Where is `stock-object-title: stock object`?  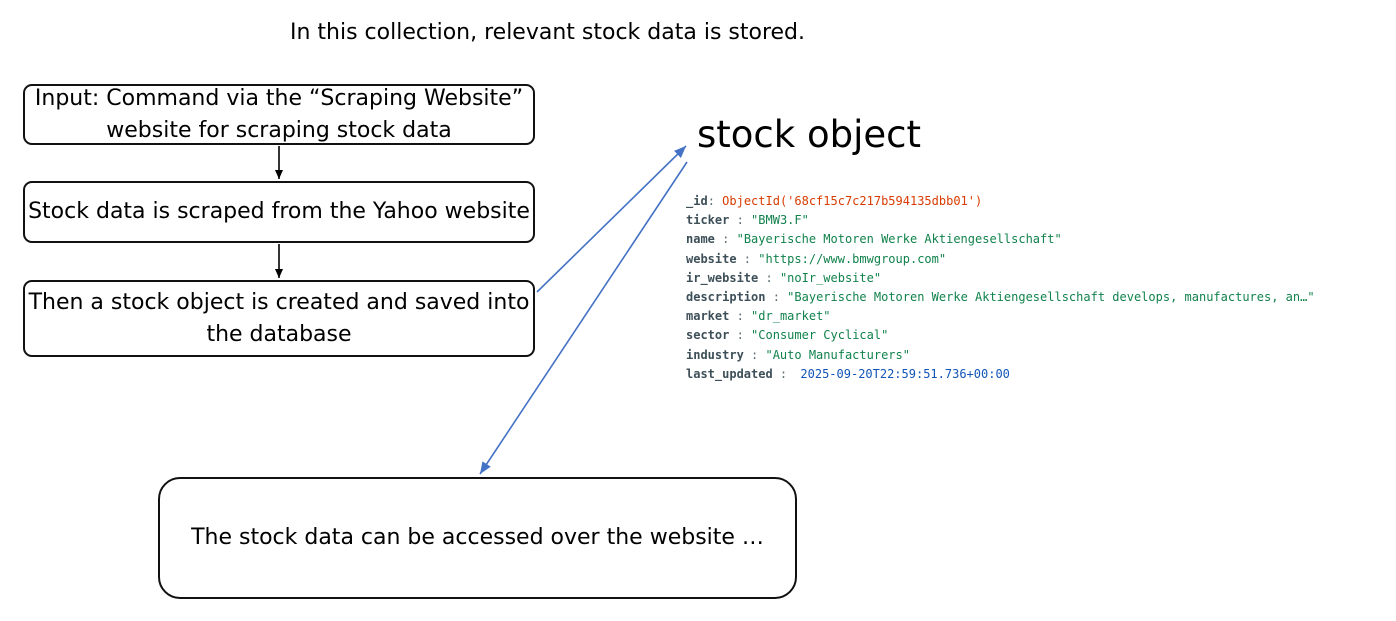 stock-object-title: stock object is located at coordinates (809, 134).